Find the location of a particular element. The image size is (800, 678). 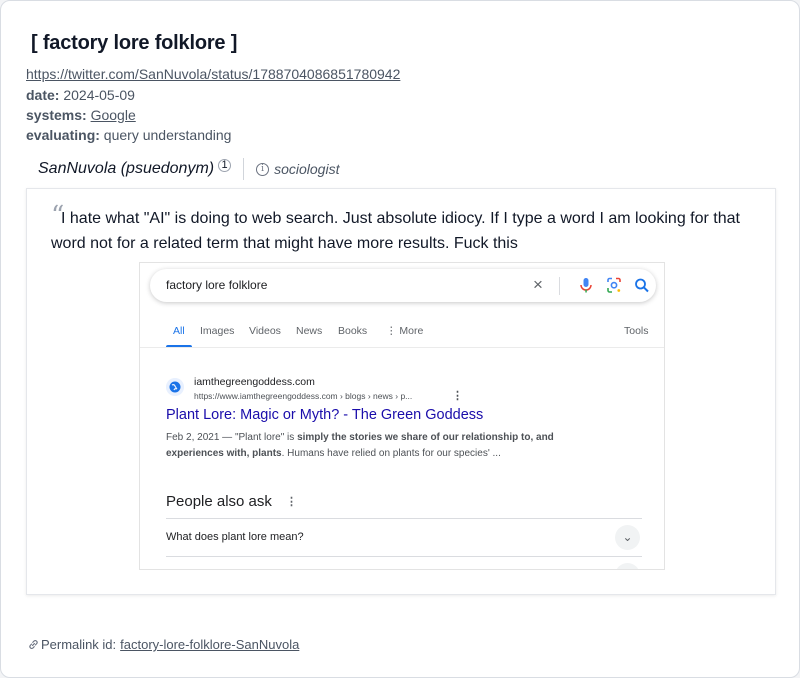

evaluating-label: evaluating: is located at coordinates (63, 135).